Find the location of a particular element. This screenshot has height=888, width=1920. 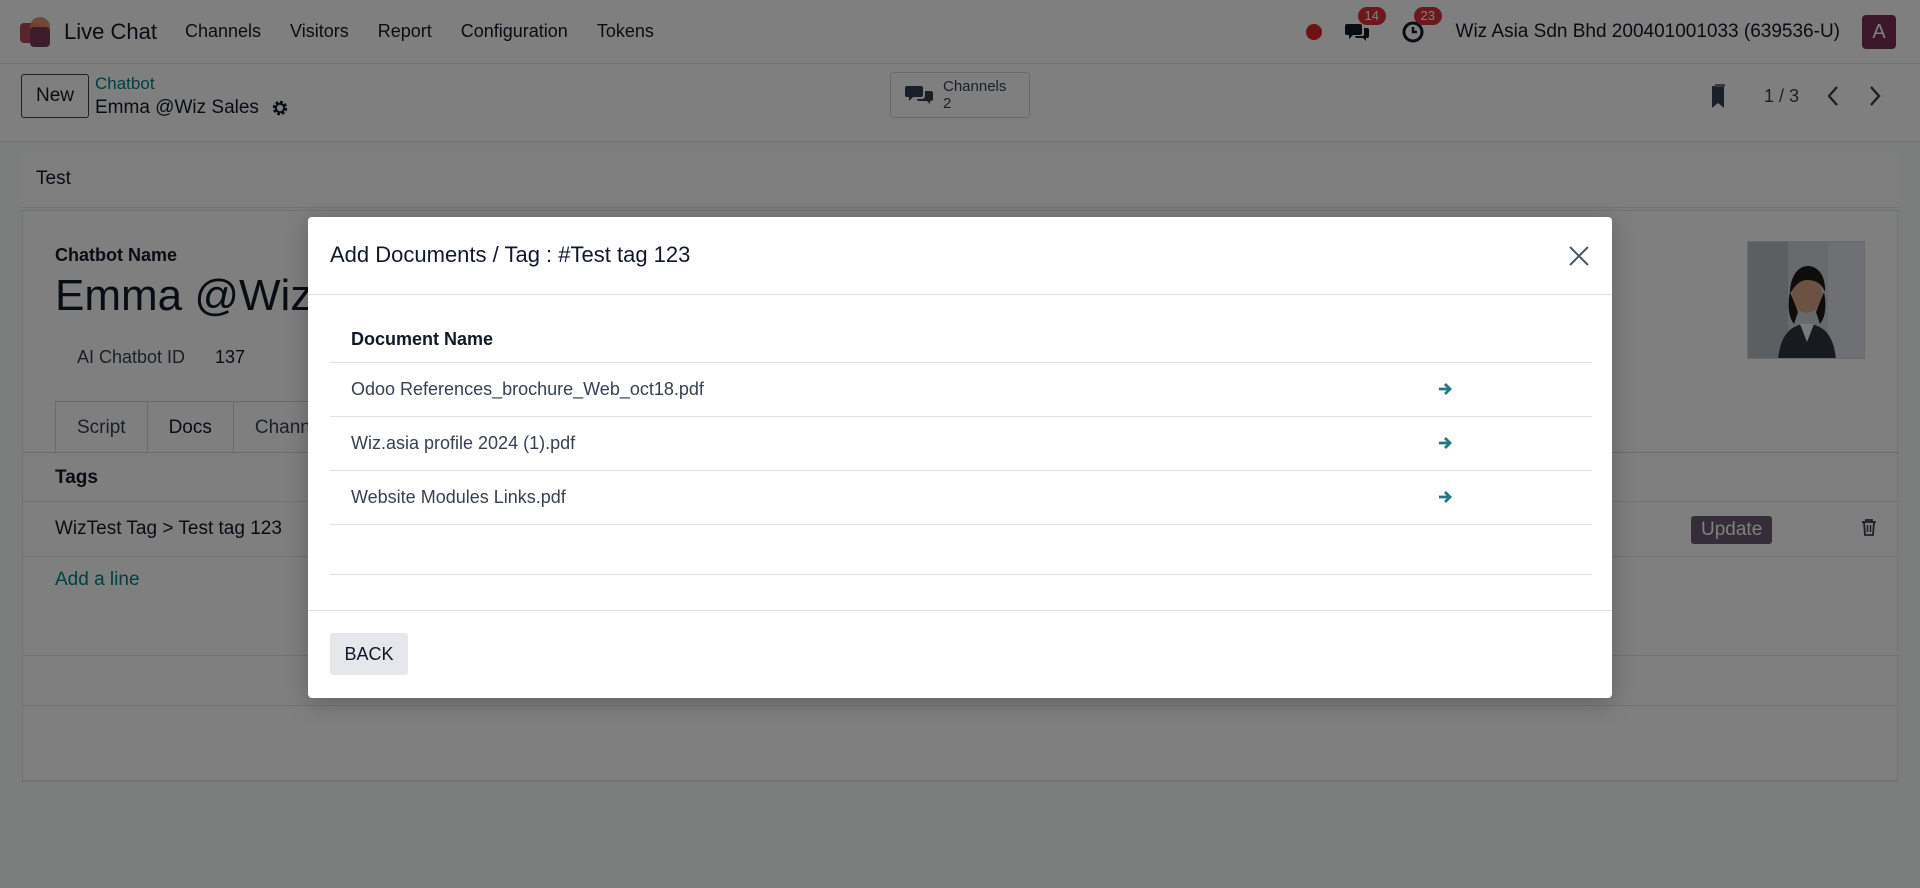

dialog-title: Add Documents / Tag : #Test tag 123 is located at coordinates (510, 254).